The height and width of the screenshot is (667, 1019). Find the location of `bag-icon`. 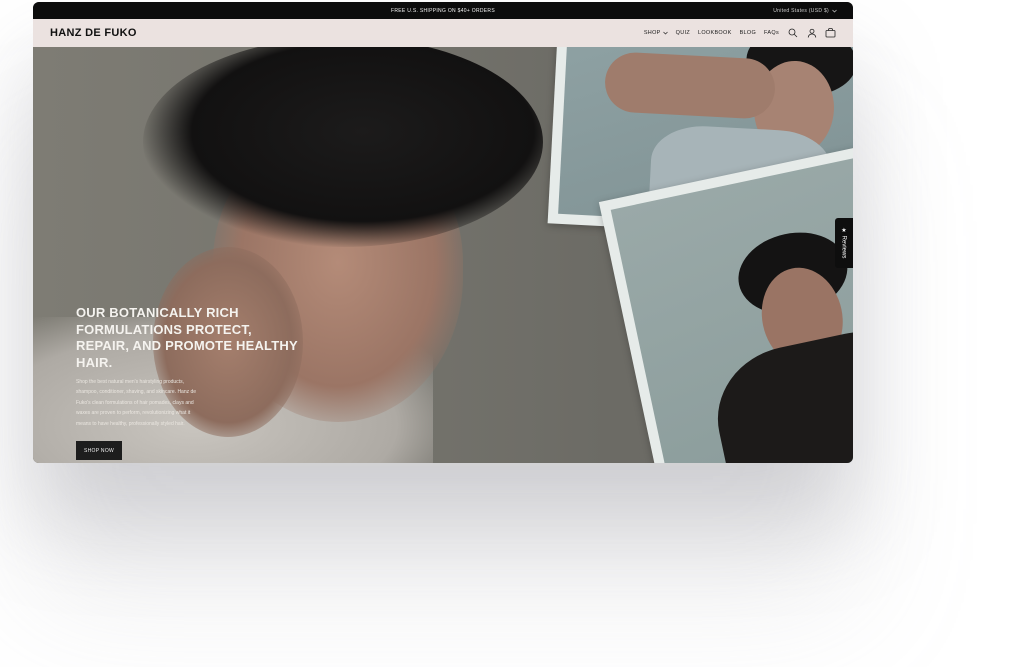

bag-icon is located at coordinates (830, 33).